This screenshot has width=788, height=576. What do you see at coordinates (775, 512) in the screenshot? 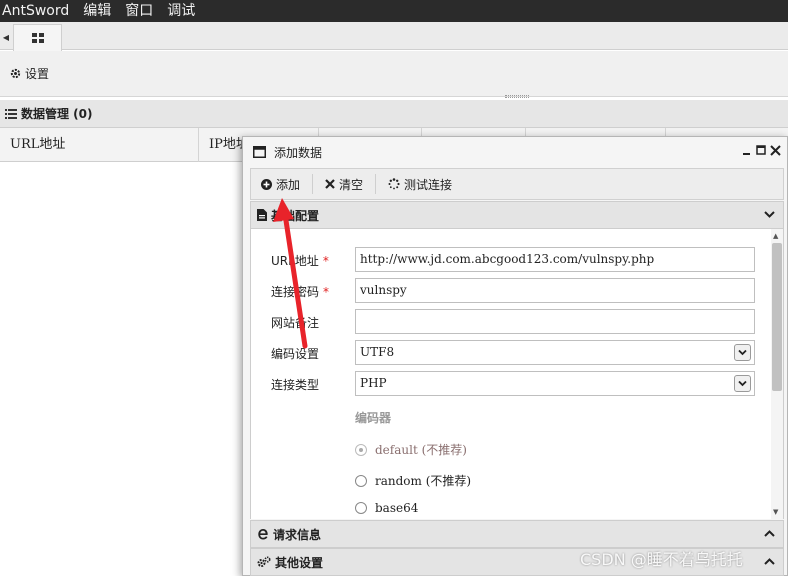
I see `scroll-down-icon: ▼` at bounding box center [775, 512].